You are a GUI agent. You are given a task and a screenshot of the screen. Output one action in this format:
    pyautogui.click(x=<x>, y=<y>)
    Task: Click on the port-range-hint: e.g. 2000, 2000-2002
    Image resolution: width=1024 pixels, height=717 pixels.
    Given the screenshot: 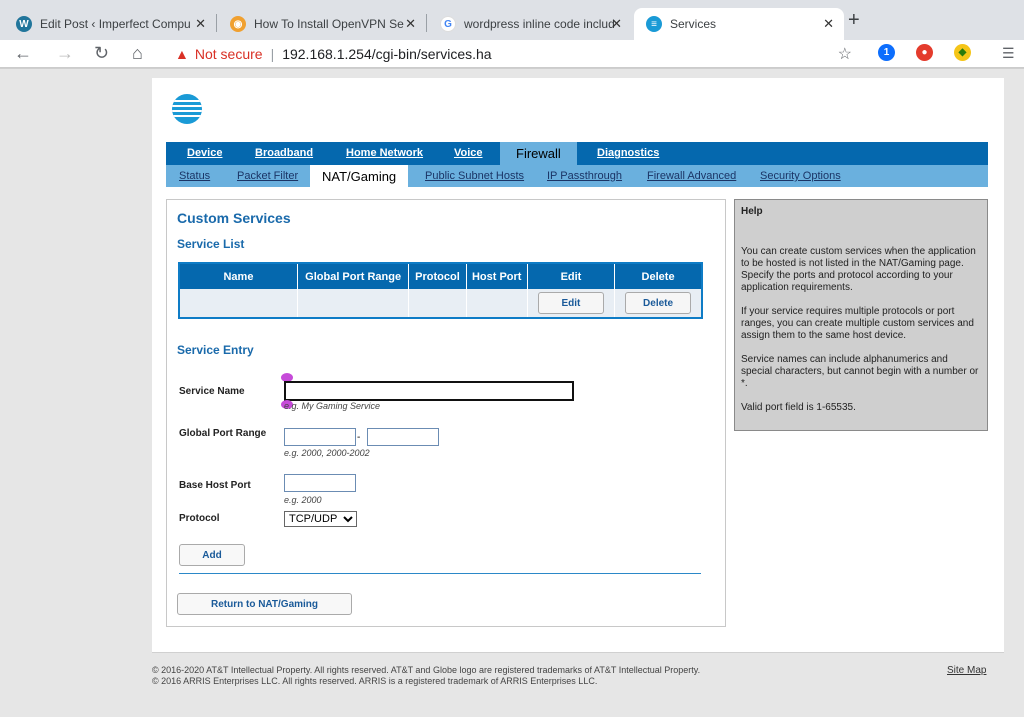 What is the action you would take?
    pyautogui.click(x=327, y=453)
    